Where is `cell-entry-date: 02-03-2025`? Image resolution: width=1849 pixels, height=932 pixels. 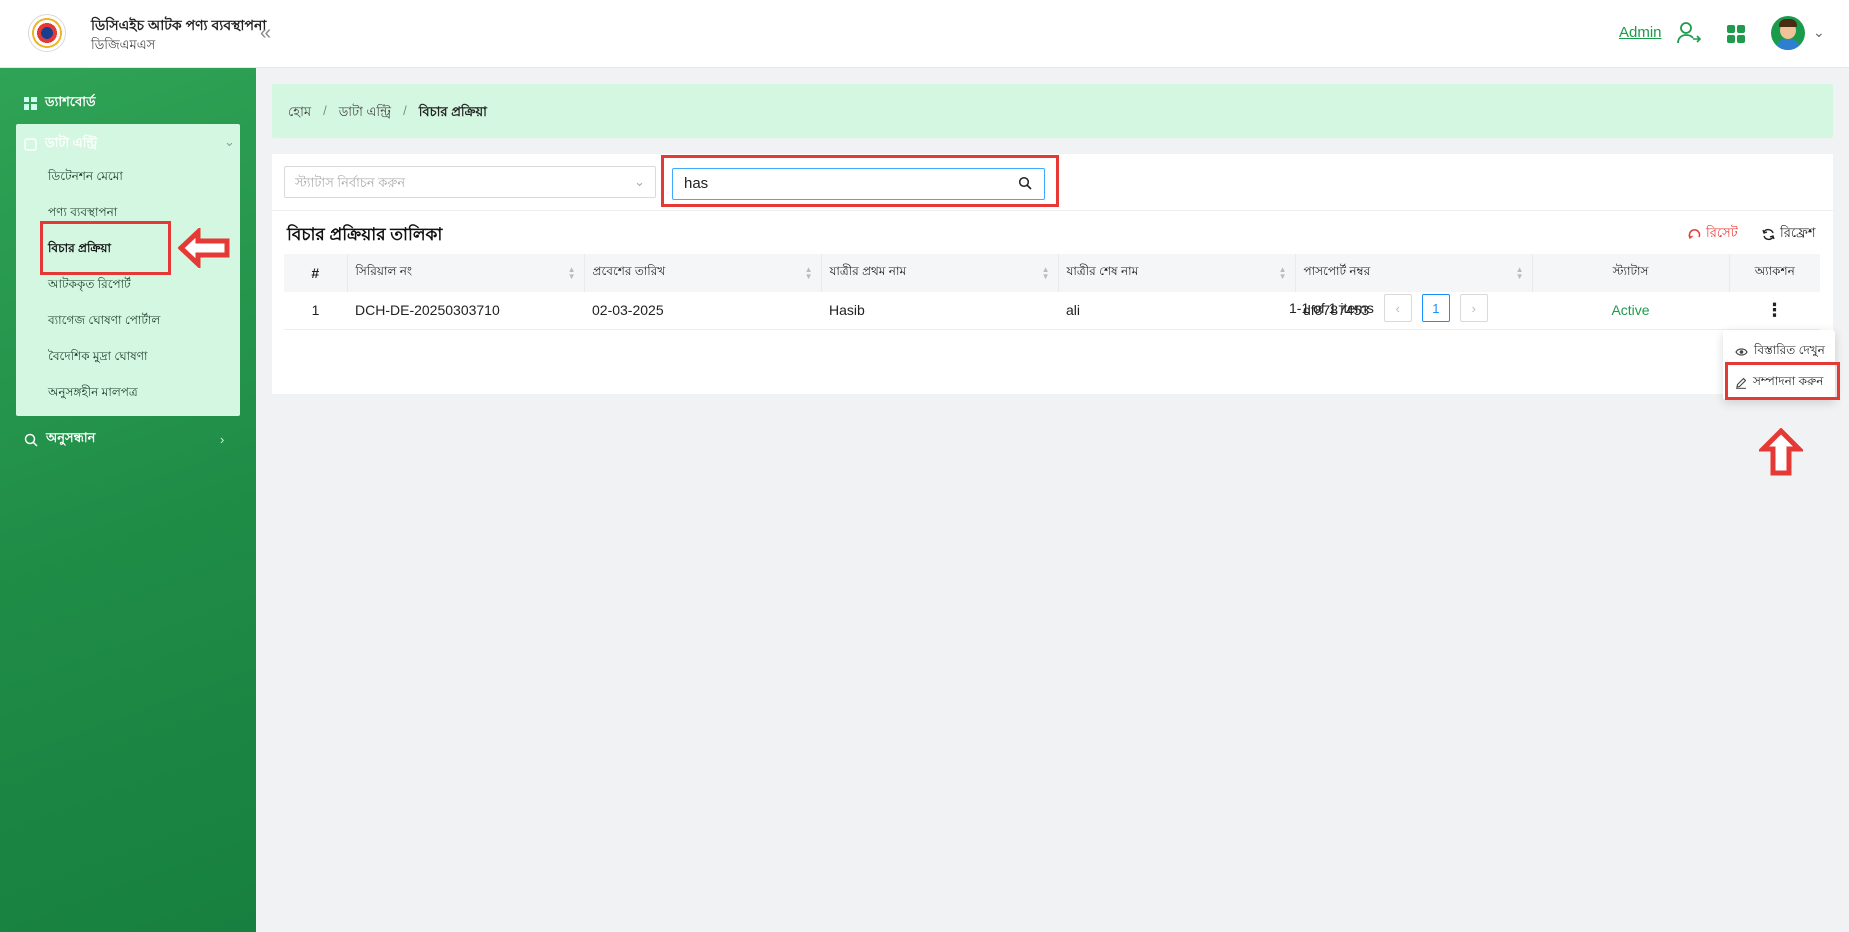
cell-entry-date: 02-03-2025 is located at coordinates (702, 311).